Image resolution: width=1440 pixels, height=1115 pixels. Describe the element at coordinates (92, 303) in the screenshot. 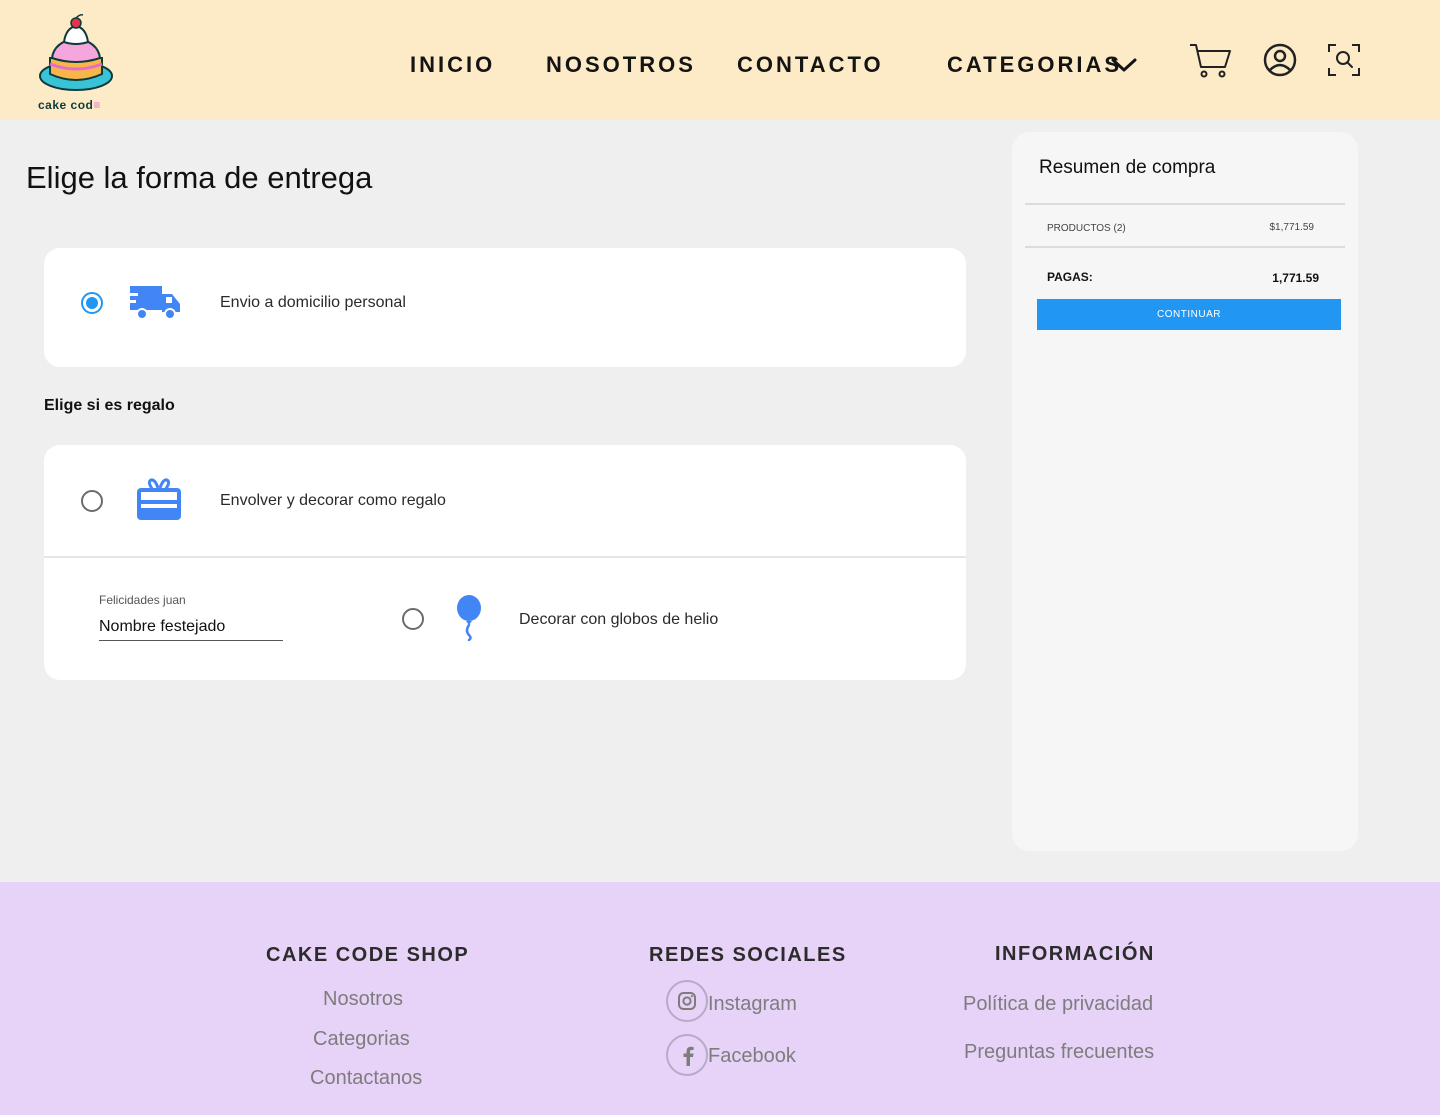

I see `delivery-radio` at that location.